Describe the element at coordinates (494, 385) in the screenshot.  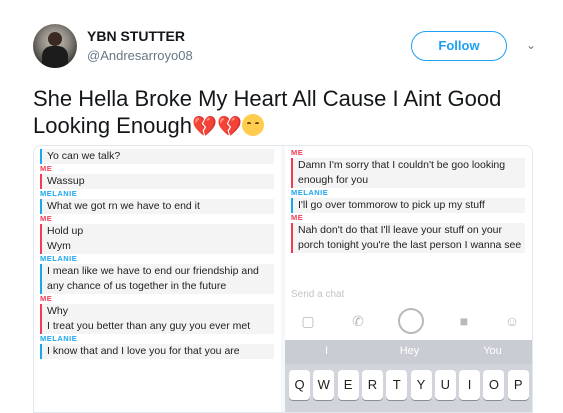
I see `key-o: O` at that location.